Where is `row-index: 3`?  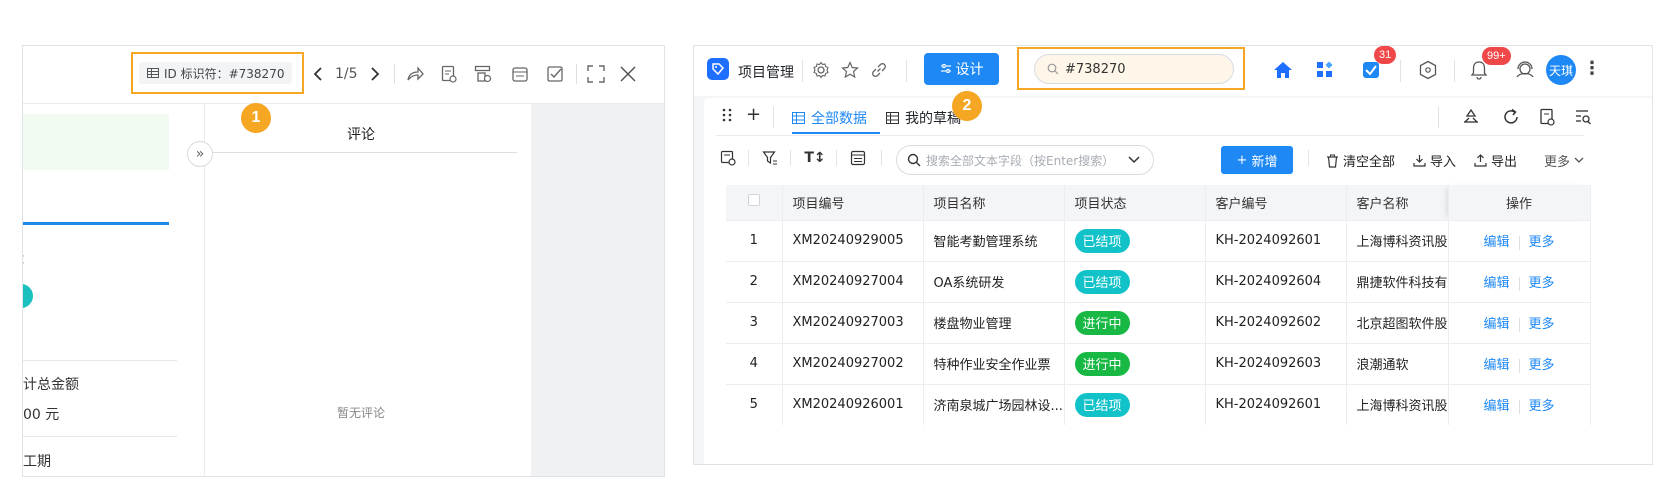 row-index: 3 is located at coordinates (754, 322).